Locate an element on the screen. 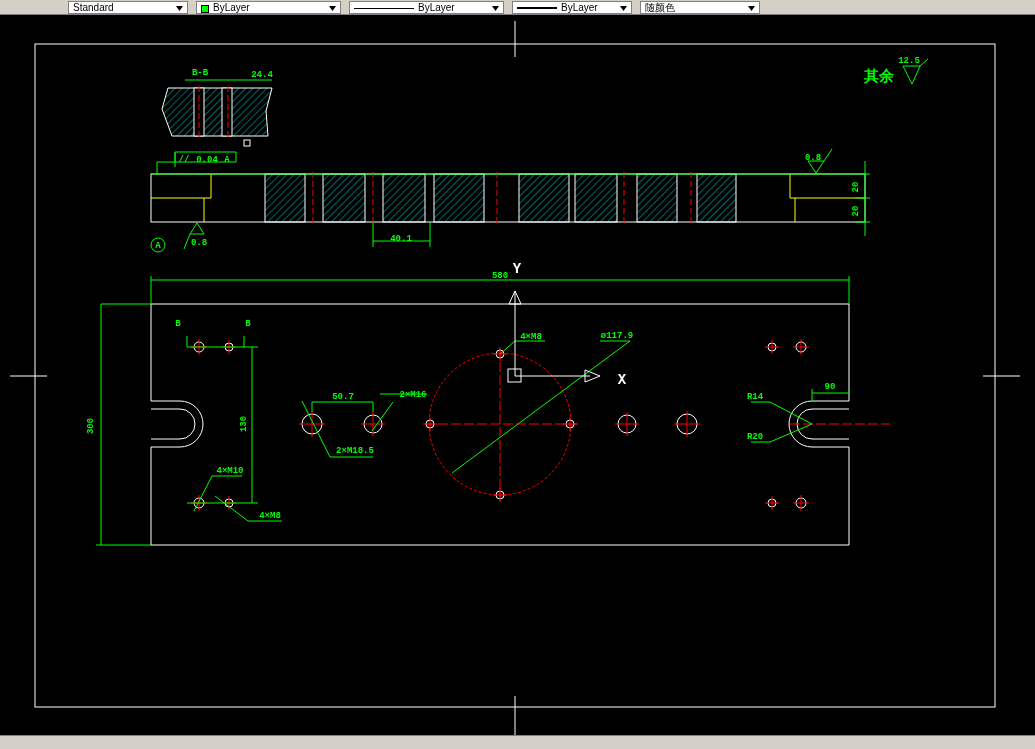 This screenshot has height=749, width=1035. color-text: ByLayer is located at coordinates (231, 8).